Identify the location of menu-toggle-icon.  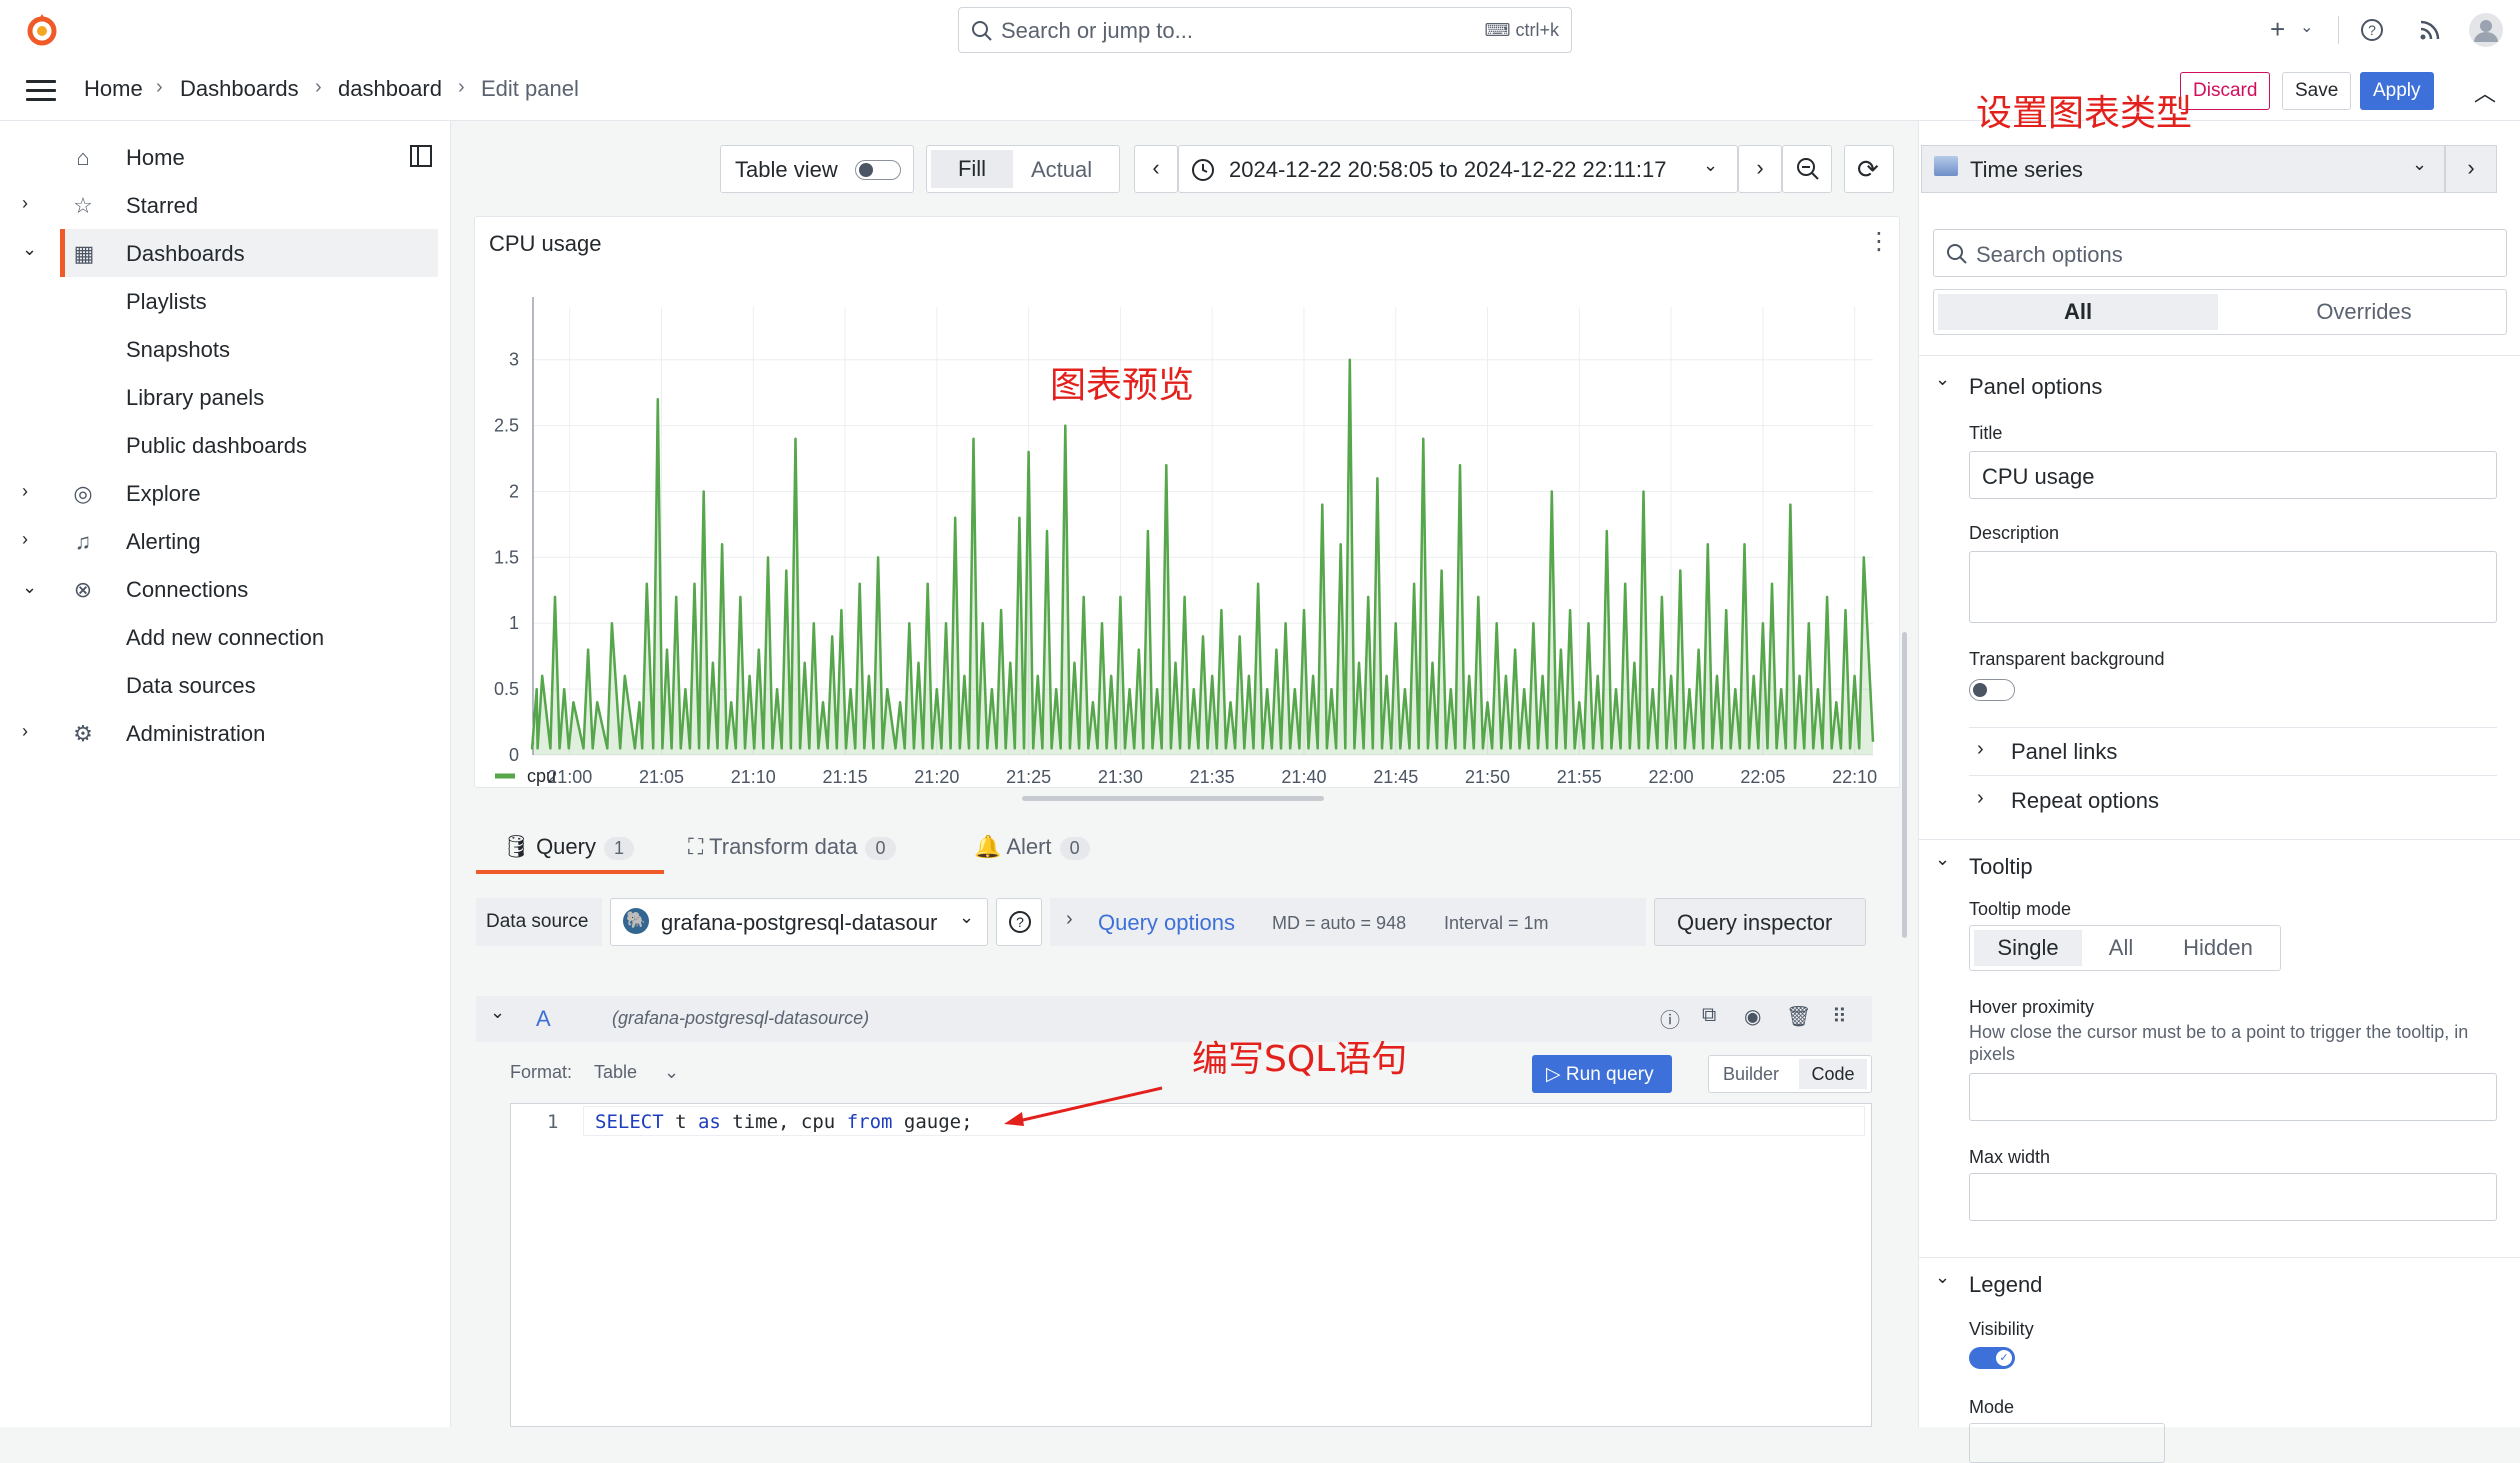
(41, 91).